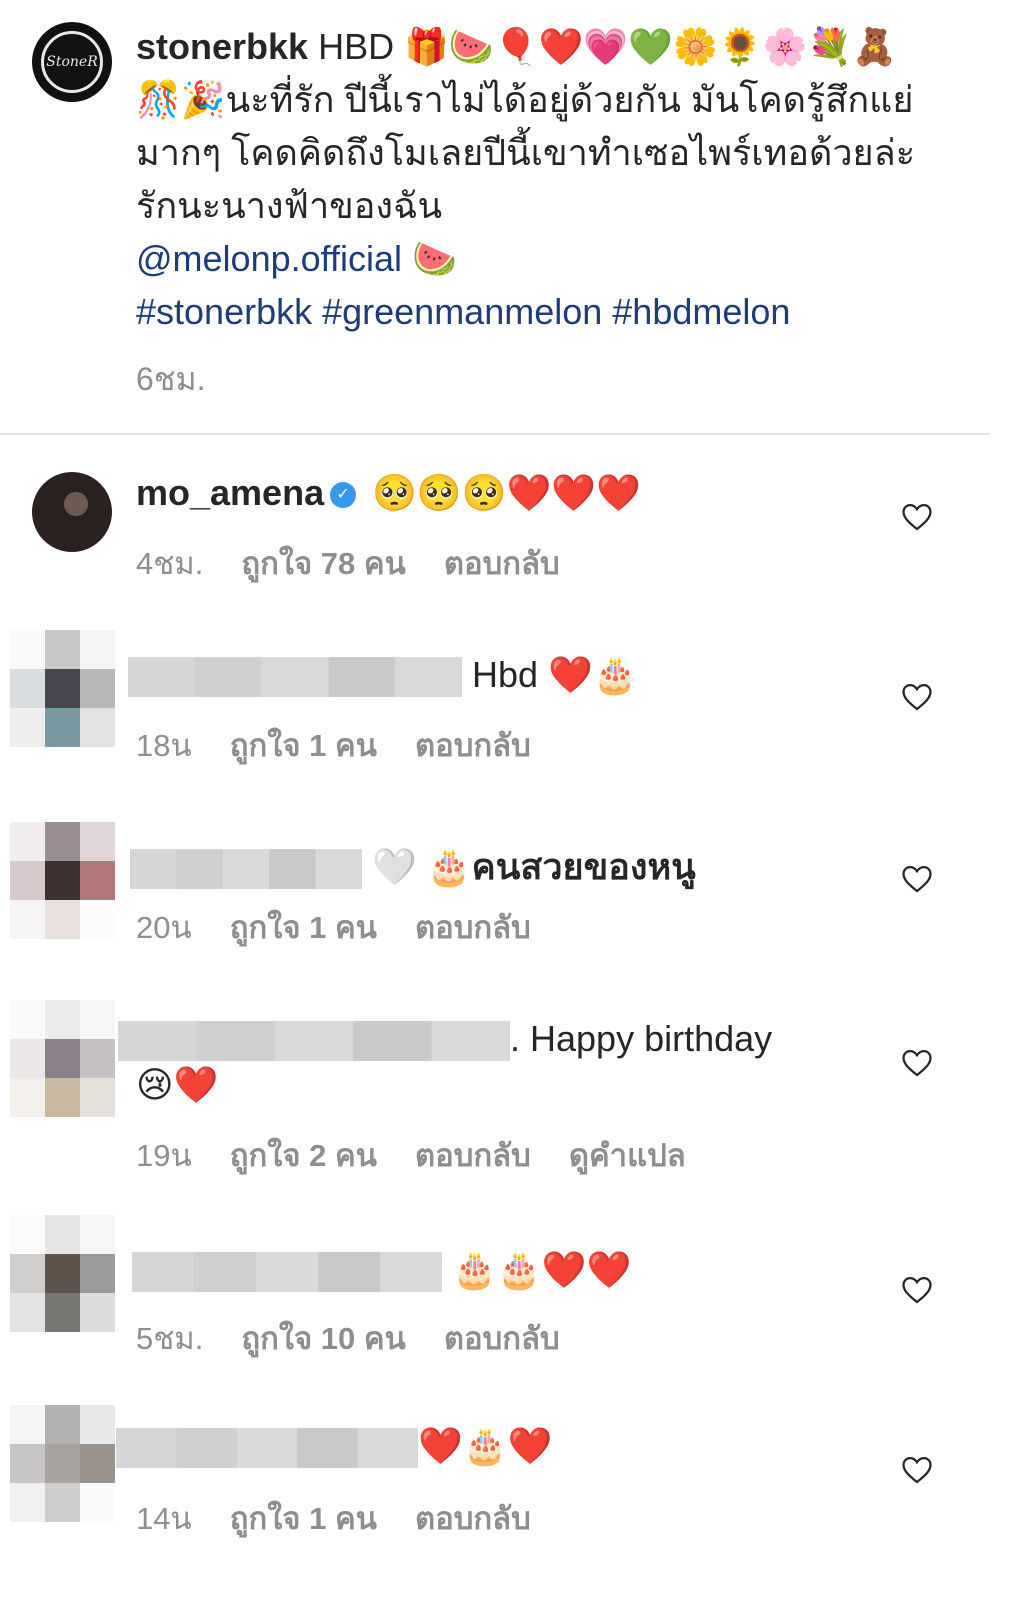 Image resolution: width=1016 pixels, height=1612 pixels. What do you see at coordinates (164, 1518) in the screenshot?
I see `comment-time: 14น` at bounding box center [164, 1518].